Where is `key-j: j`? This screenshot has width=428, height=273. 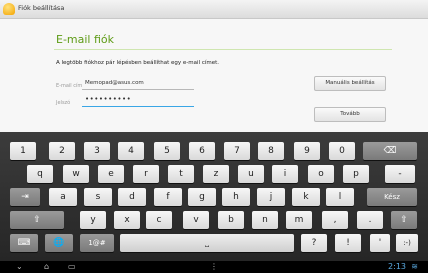
key-j: j is located at coordinates (271, 197).